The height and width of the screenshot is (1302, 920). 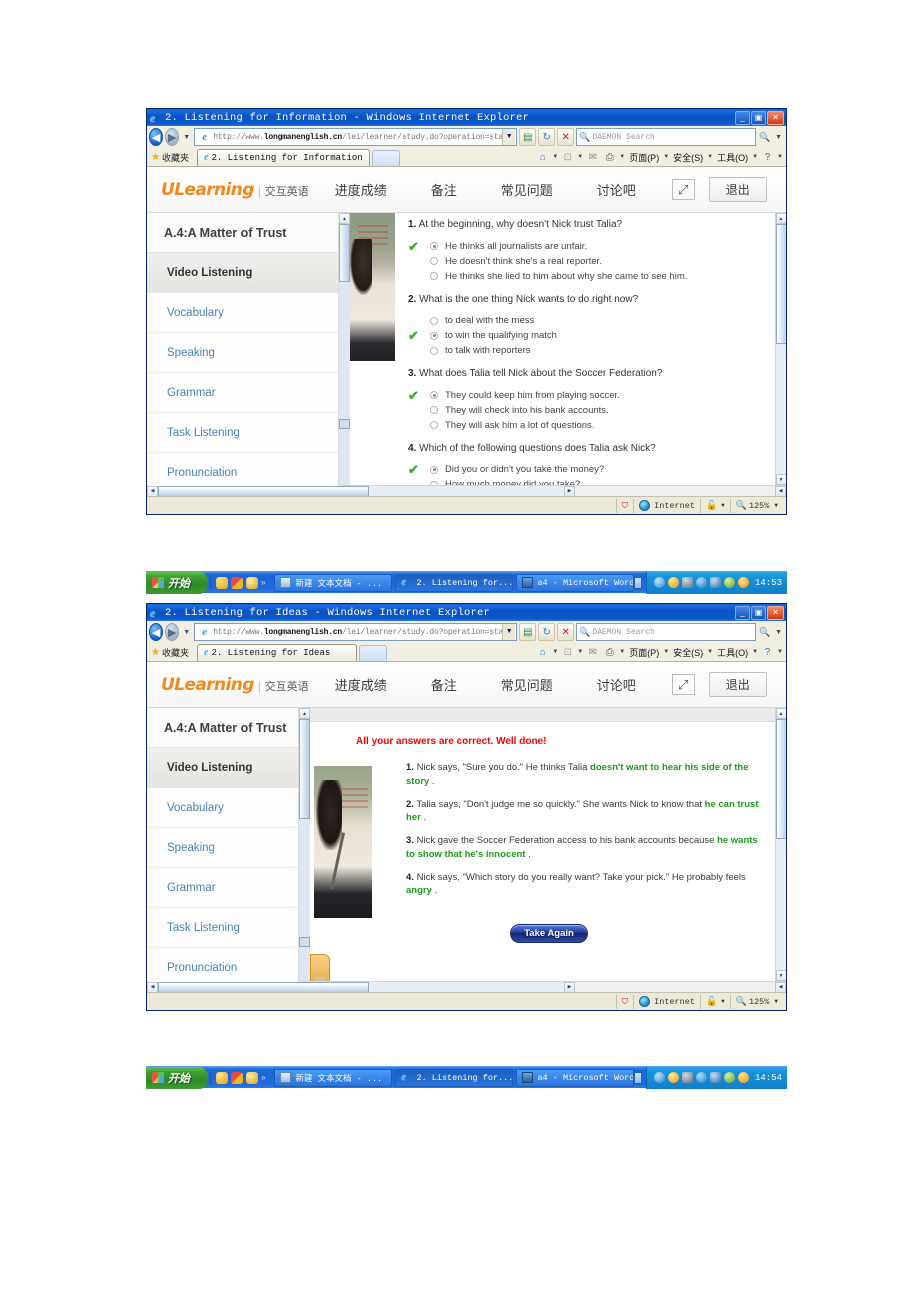 What do you see at coordinates (242, 273) in the screenshot?
I see `sidebar-item-video-listening: Video Listening` at bounding box center [242, 273].